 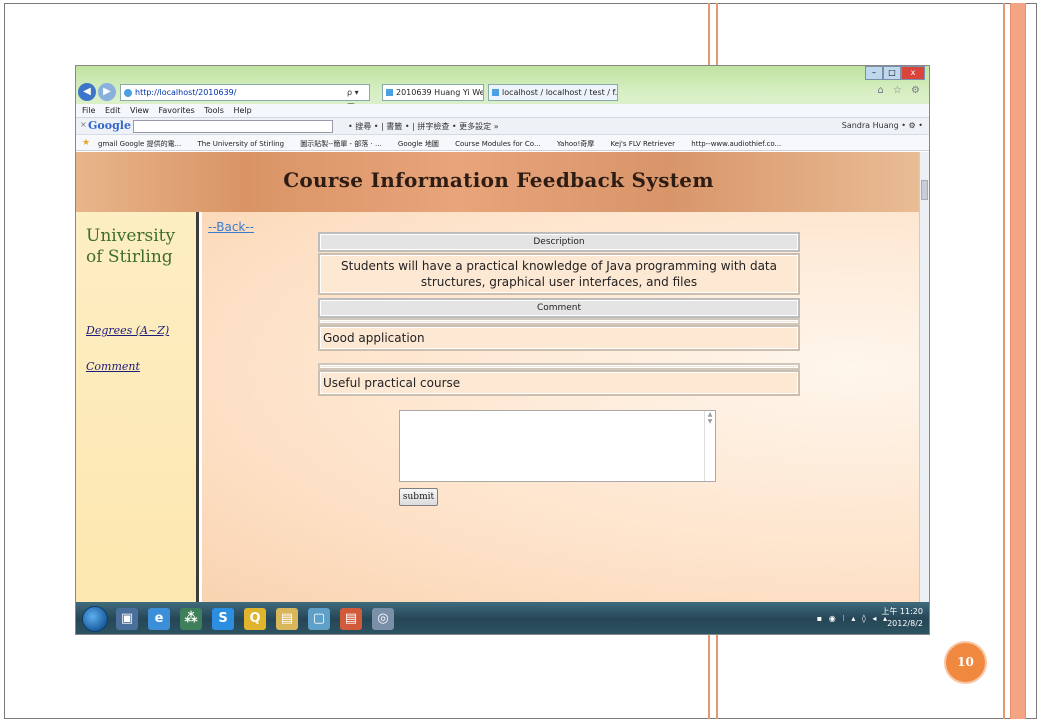 I want to click on decorative-line, so click(x=1004, y=361).